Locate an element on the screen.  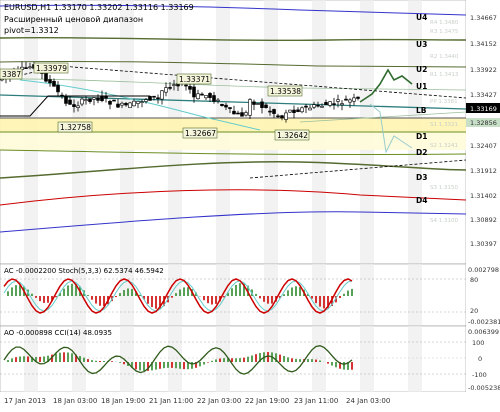
ghost-label: R1 1.3413 is located at coordinates (444, 75).